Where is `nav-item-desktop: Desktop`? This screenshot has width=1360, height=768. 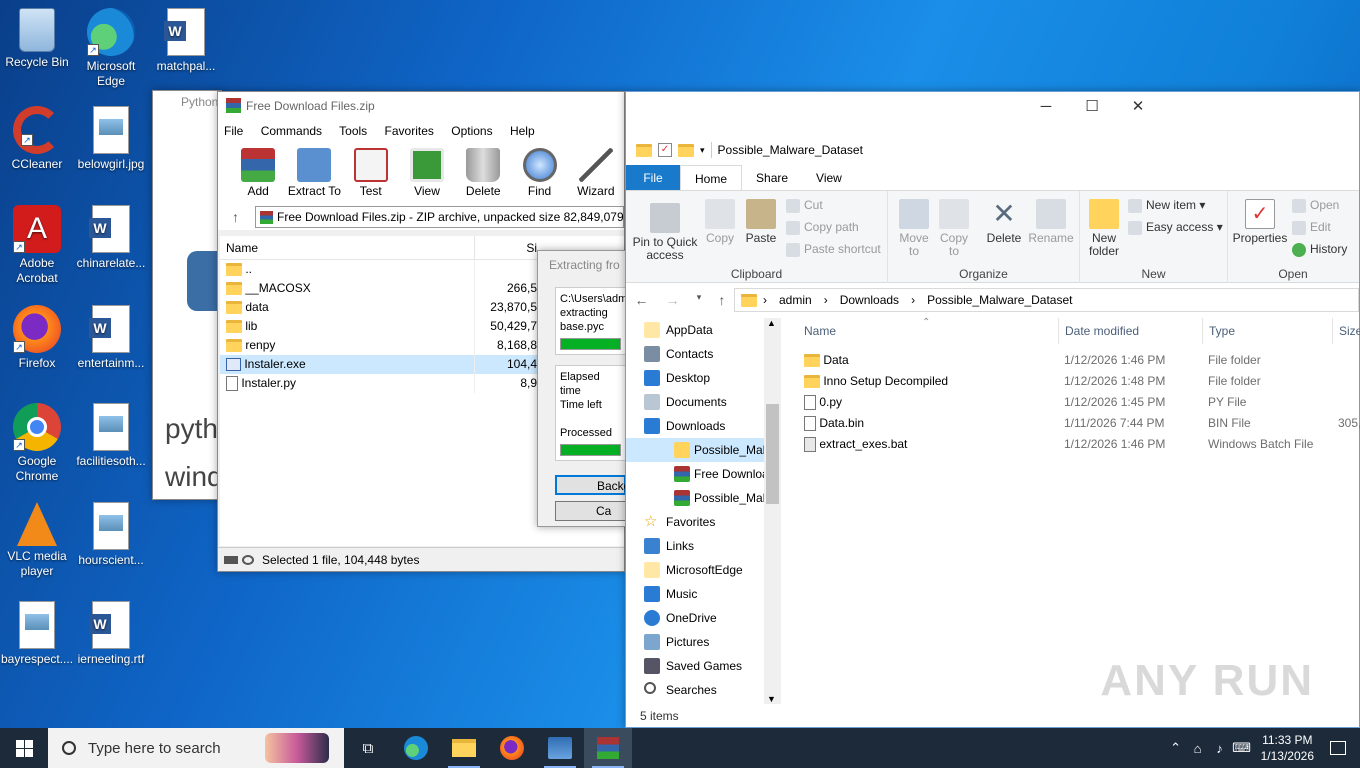
nav-item-desktop: Desktop is located at coordinates (703, 378).